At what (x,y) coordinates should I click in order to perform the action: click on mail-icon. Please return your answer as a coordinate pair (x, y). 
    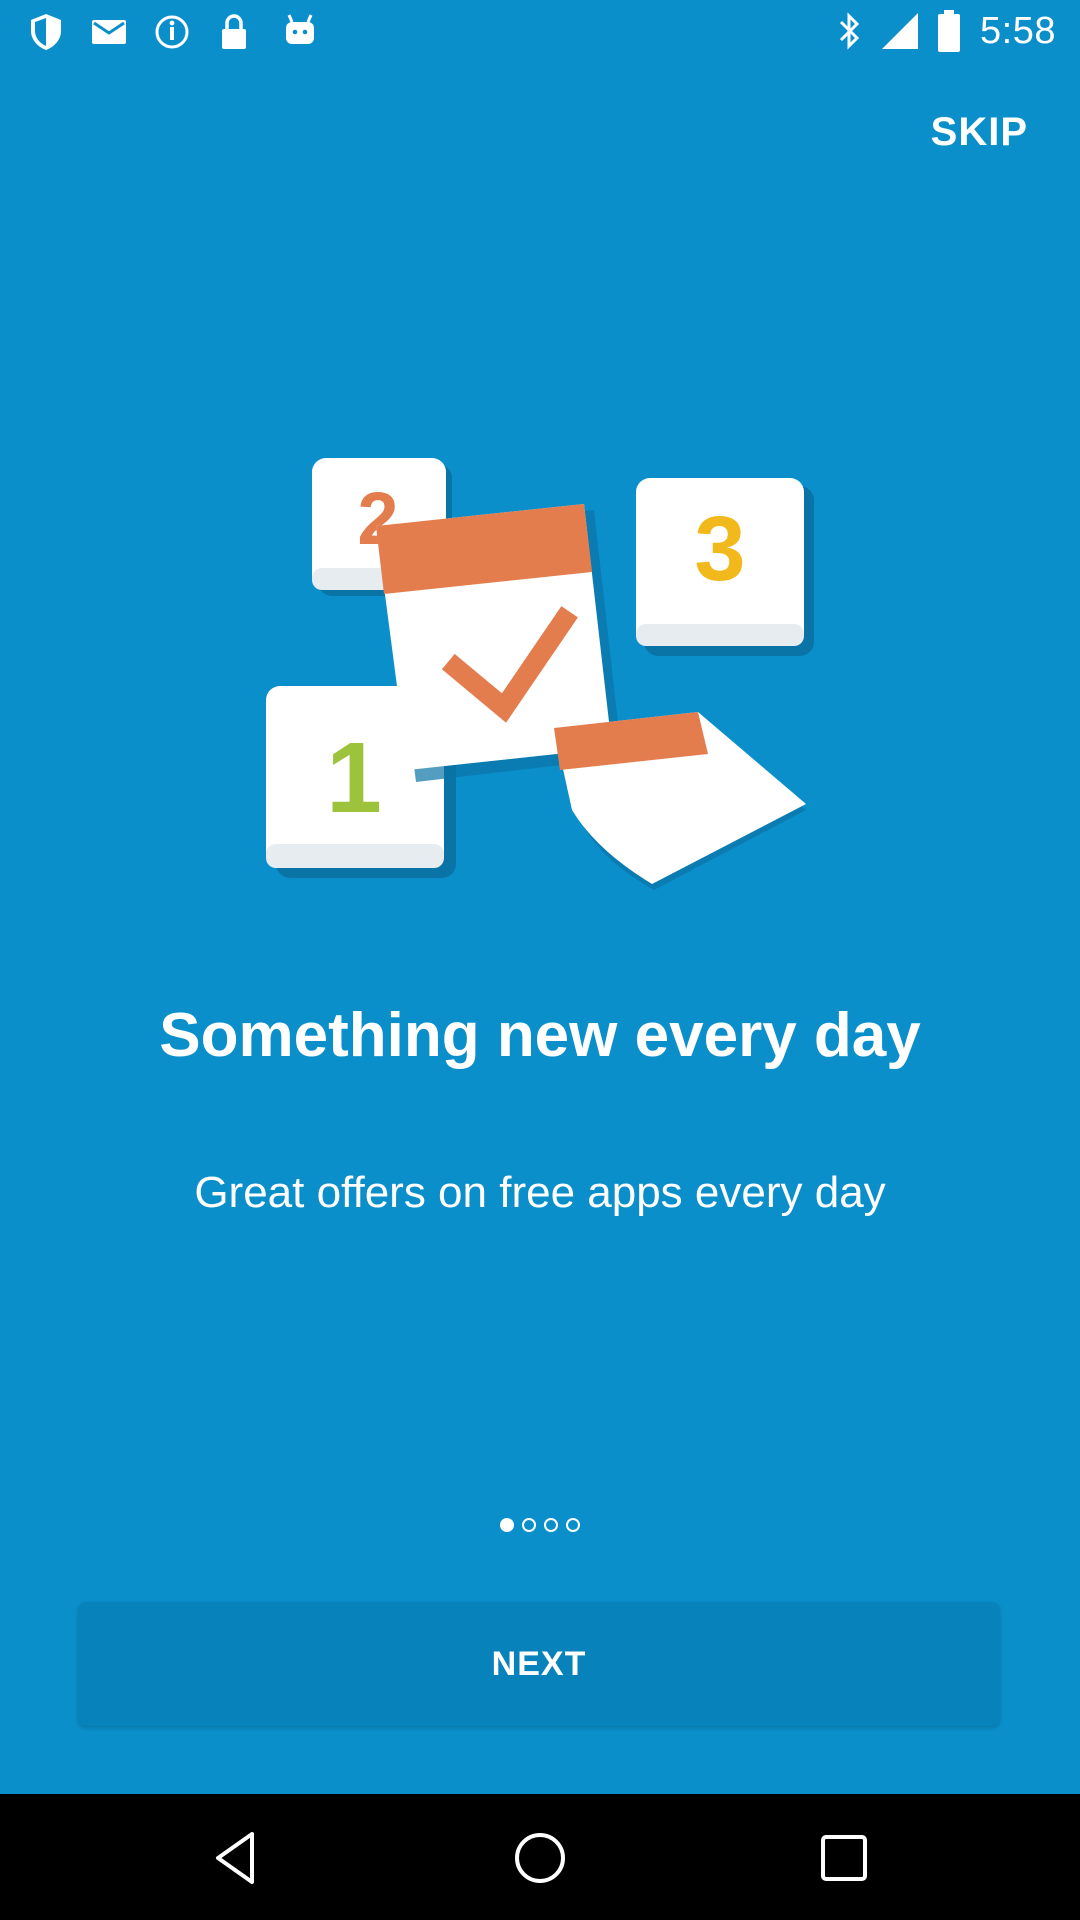
    Looking at the image, I should click on (109, 32).